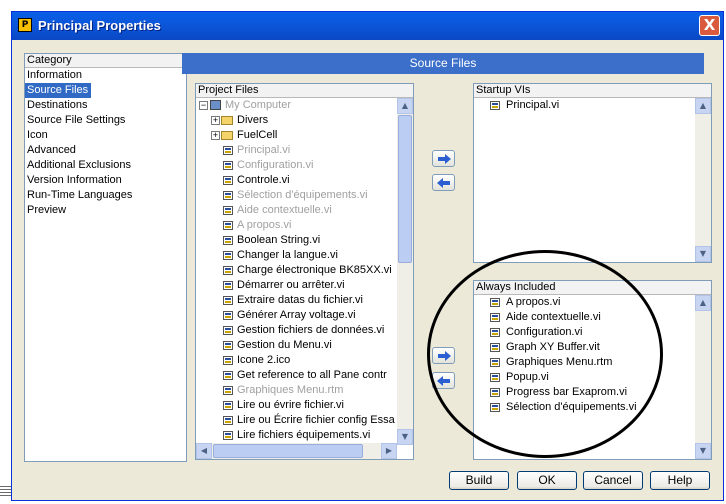 This screenshot has height=504, width=726. I want to click on tree-row: Démarrer ou arrêter.vi, so click(297, 285).